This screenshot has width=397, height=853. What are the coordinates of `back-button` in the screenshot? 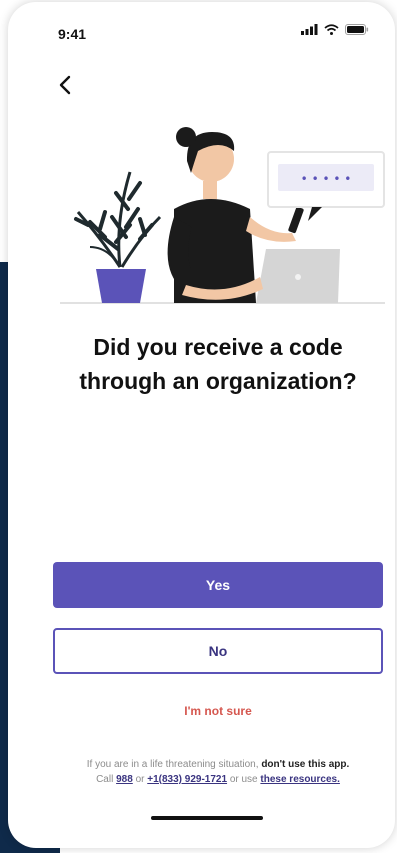 It's located at (65, 85).